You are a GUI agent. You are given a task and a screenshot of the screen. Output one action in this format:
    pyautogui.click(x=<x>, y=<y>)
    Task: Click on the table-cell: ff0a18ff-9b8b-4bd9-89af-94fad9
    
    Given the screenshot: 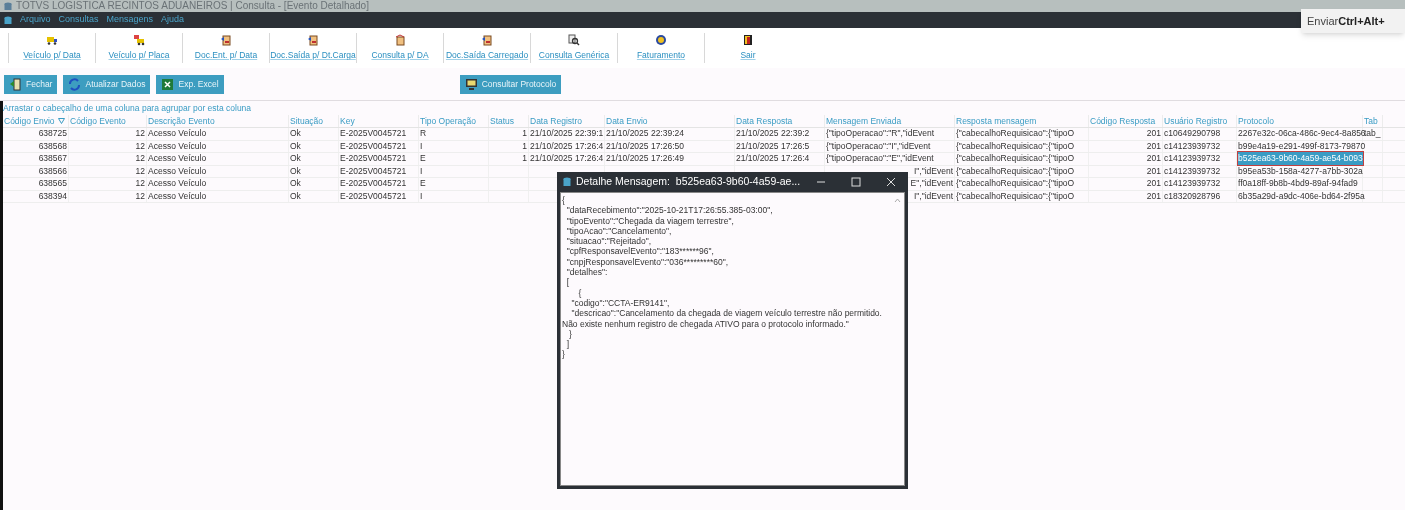 What is the action you would take?
    pyautogui.click(x=1298, y=184)
    